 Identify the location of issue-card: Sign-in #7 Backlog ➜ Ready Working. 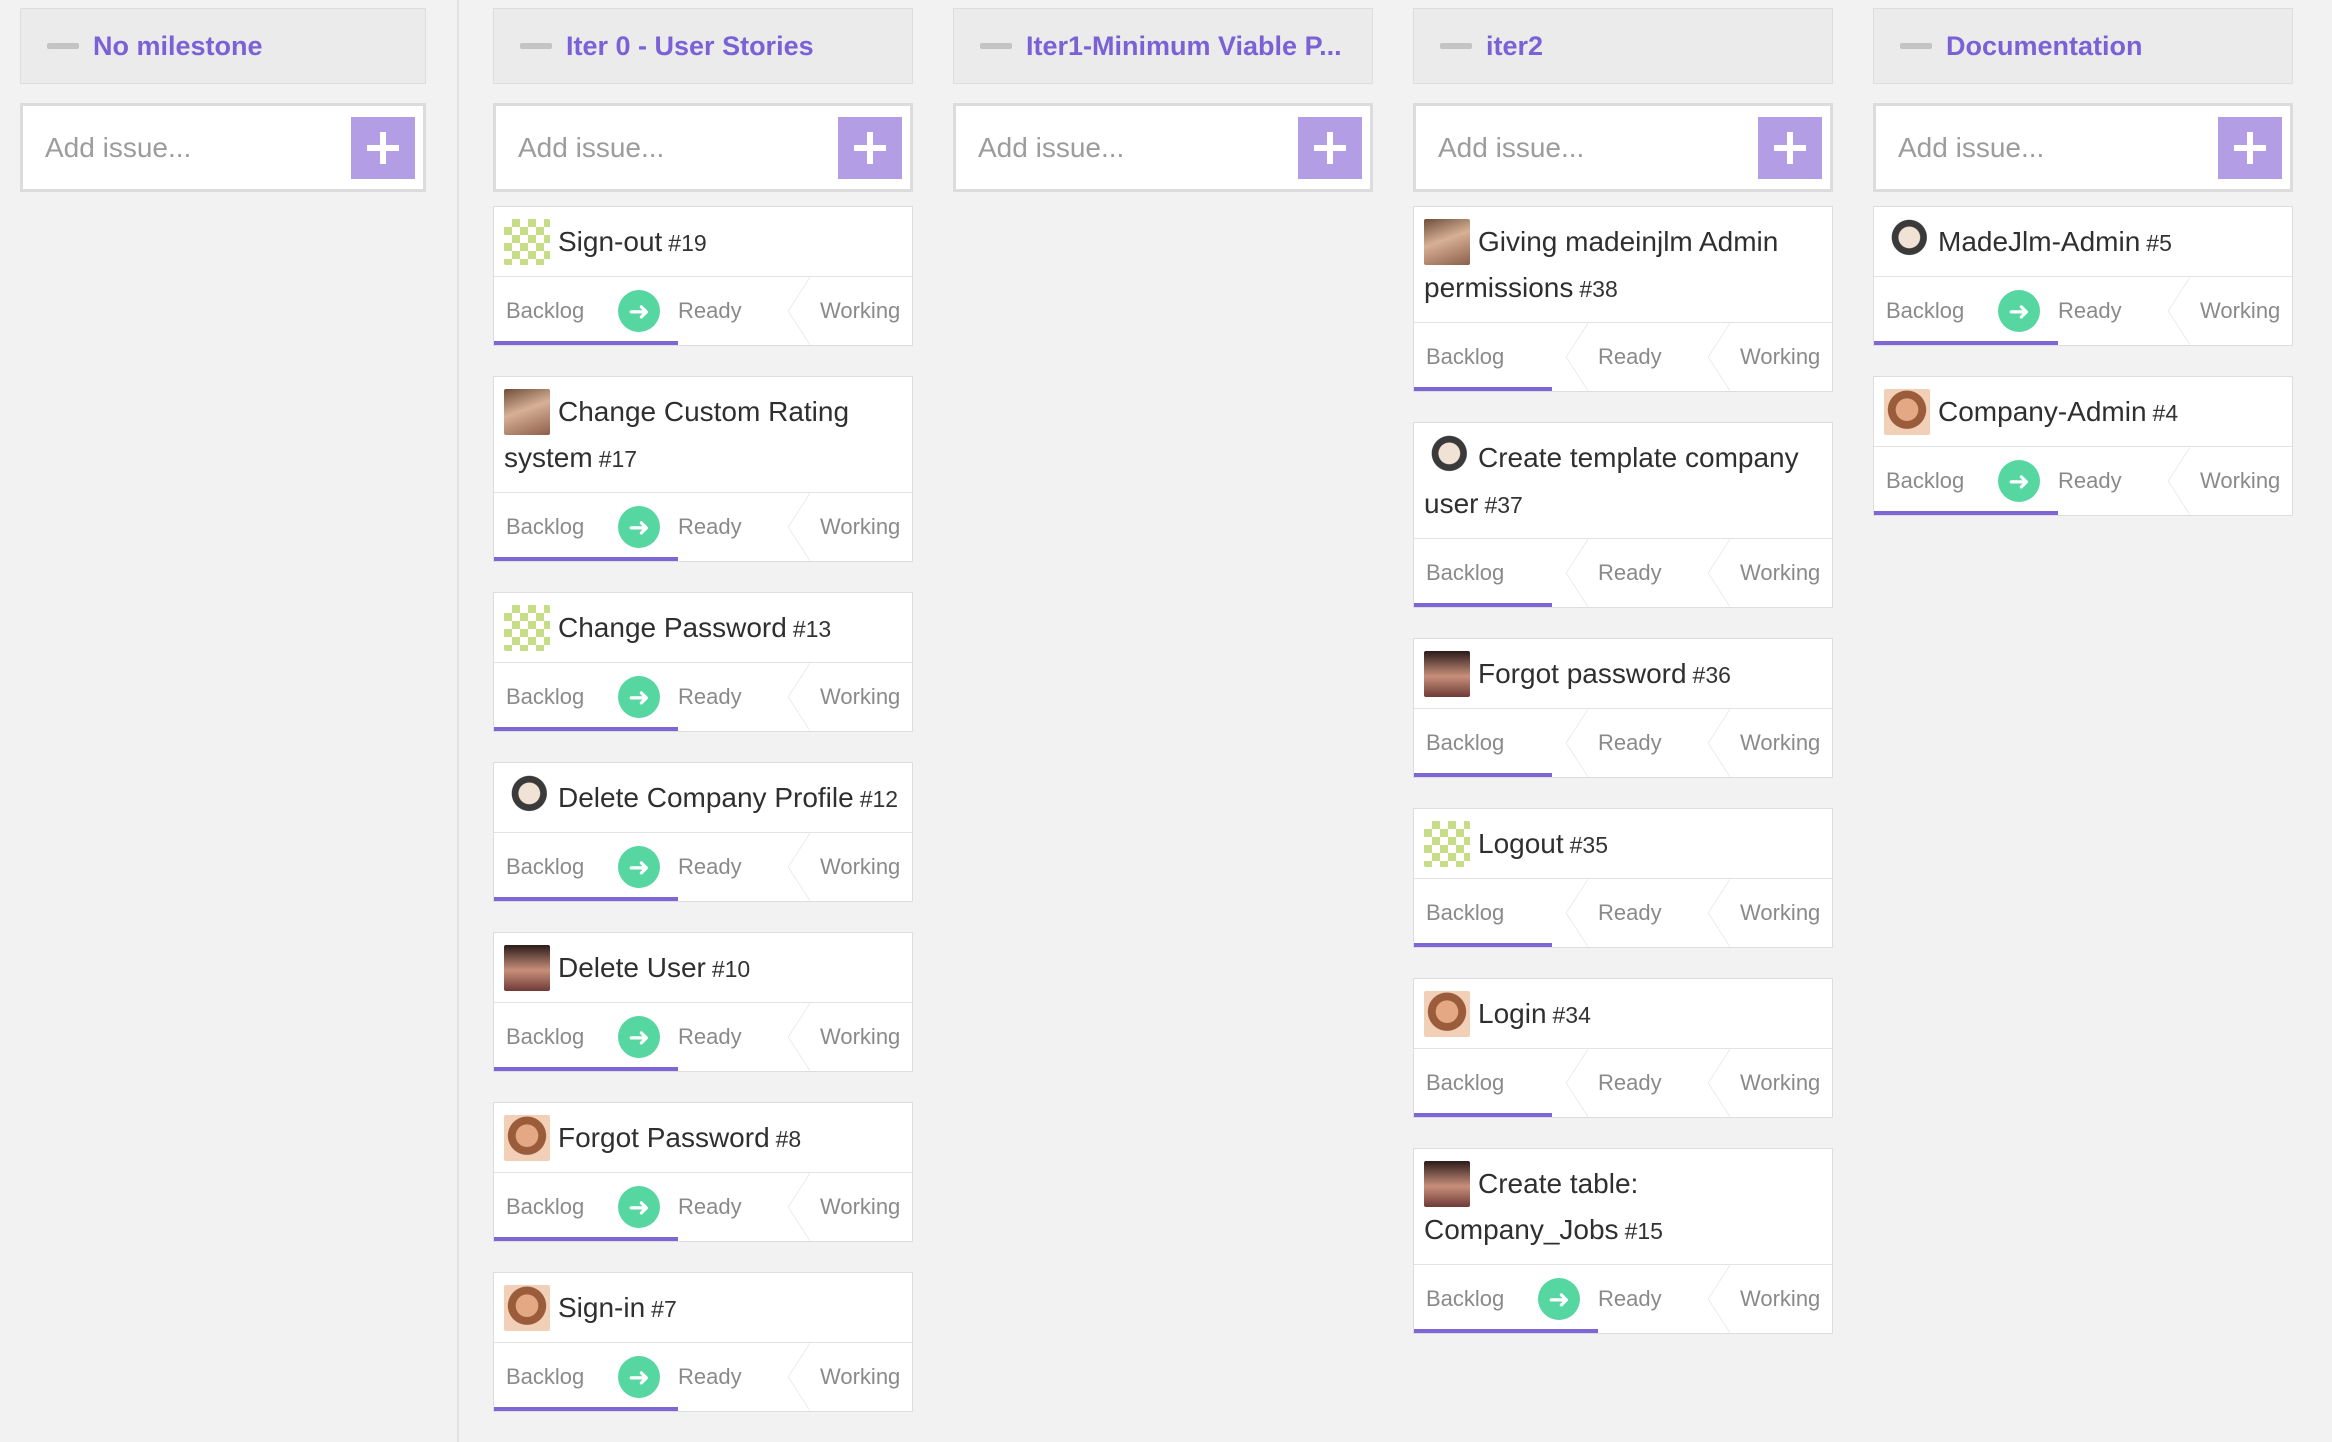
(703, 1342).